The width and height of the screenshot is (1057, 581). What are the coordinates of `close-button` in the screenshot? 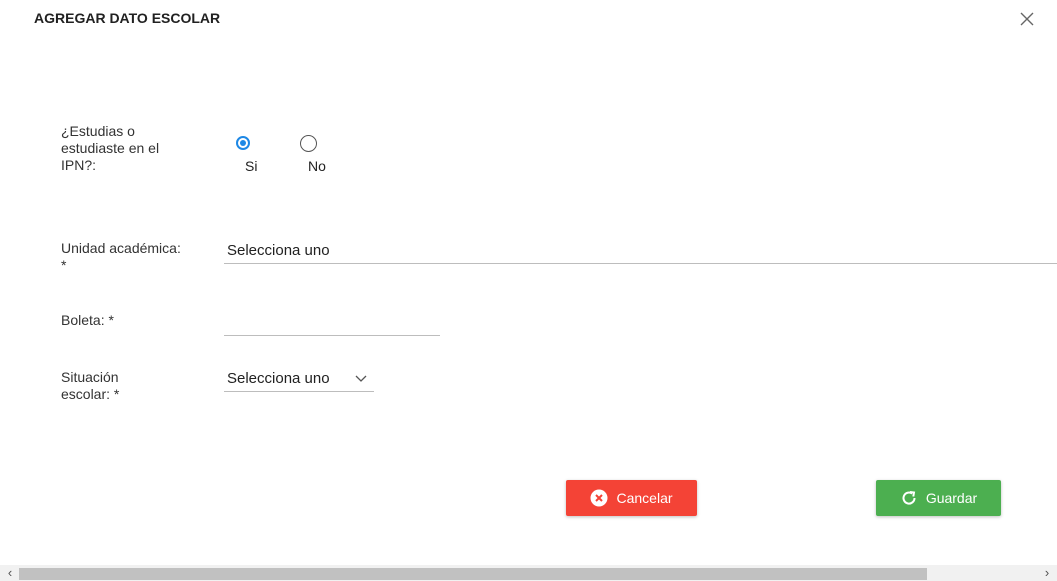 It's located at (1027, 19).